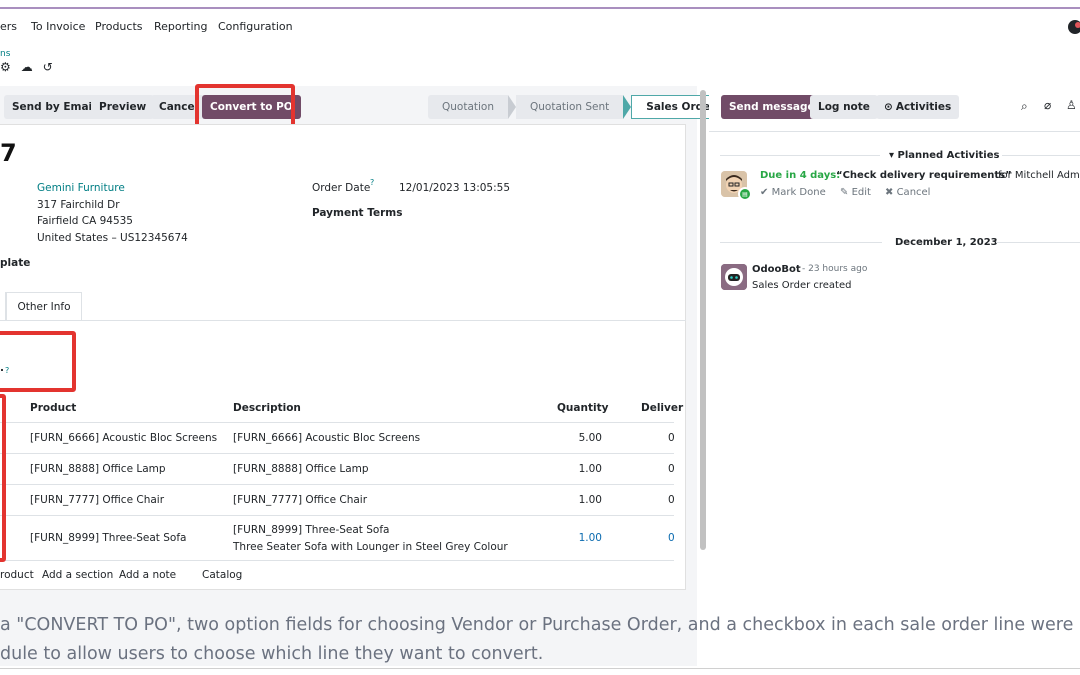  What do you see at coordinates (802, 285) in the screenshot?
I see `message-body: Sales Order created` at bounding box center [802, 285].